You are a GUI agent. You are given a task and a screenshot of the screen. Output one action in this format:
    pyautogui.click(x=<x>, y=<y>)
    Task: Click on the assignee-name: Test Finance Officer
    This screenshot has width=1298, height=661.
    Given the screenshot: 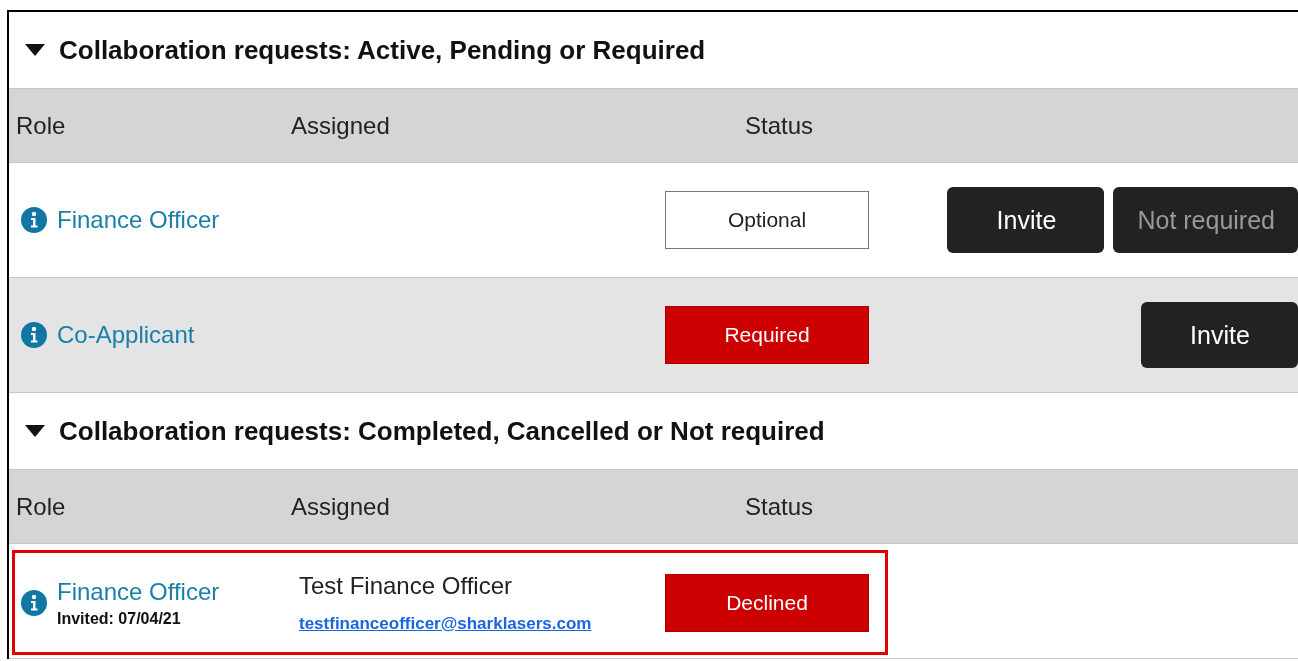 What is the action you would take?
    pyautogui.click(x=406, y=585)
    